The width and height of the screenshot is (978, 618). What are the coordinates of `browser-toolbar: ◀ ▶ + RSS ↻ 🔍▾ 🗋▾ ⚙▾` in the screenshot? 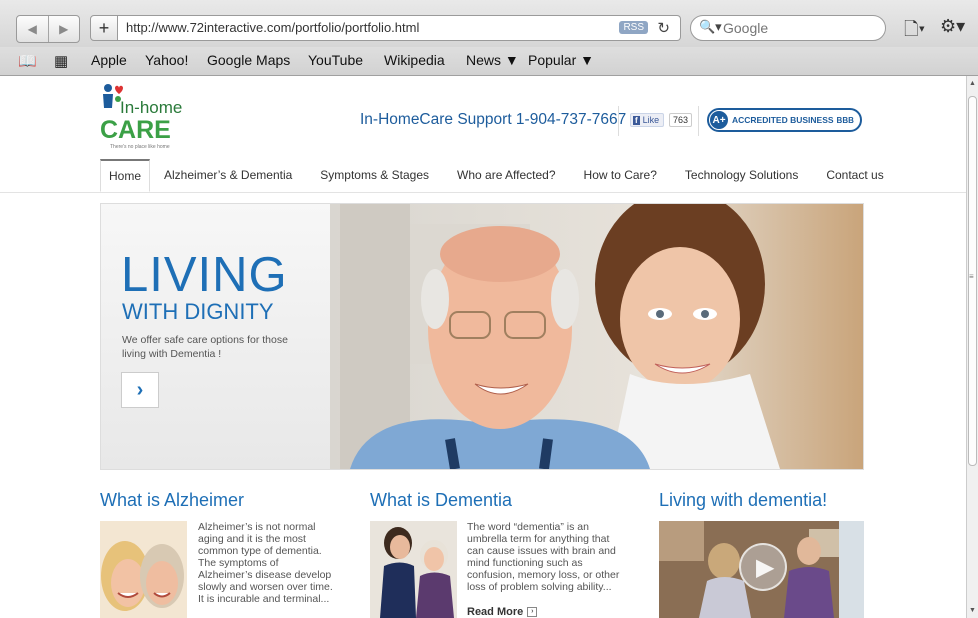 It's located at (489, 24).